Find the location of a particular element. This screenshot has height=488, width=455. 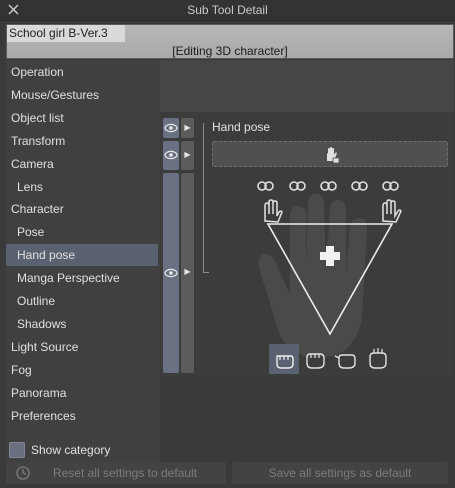

preset-hand-relaxed is located at coordinates (377, 359).